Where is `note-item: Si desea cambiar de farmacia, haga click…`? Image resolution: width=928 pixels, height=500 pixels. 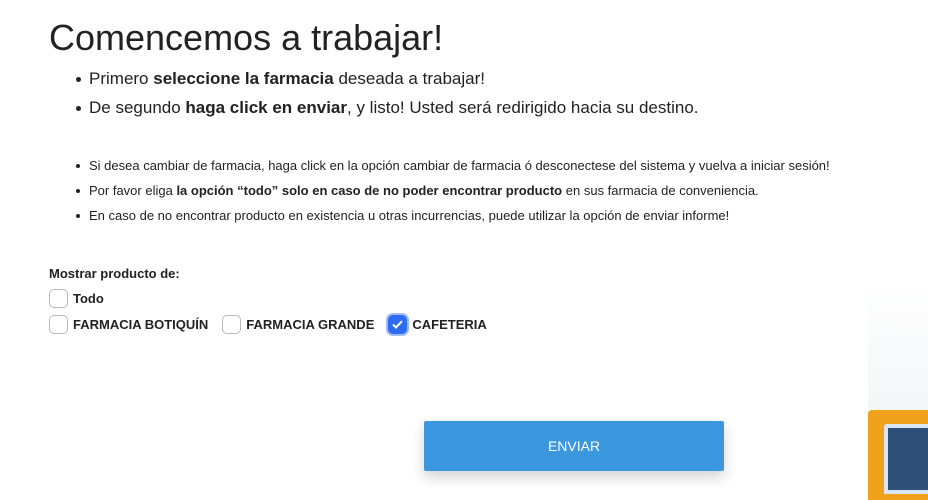 note-item: Si desea cambiar de farmacia, haga click… is located at coordinates (453, 168).